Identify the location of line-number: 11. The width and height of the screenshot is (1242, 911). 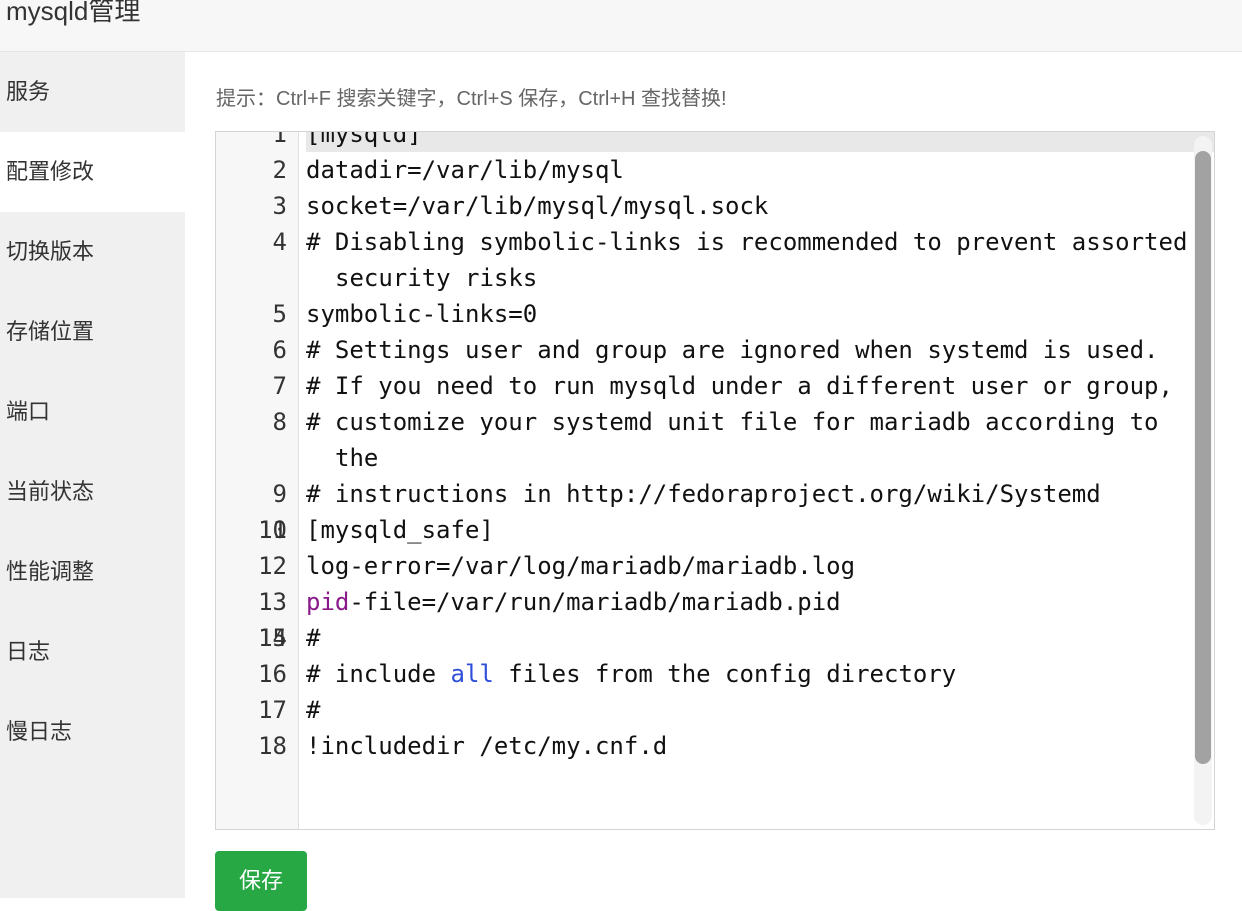
(272, 530).